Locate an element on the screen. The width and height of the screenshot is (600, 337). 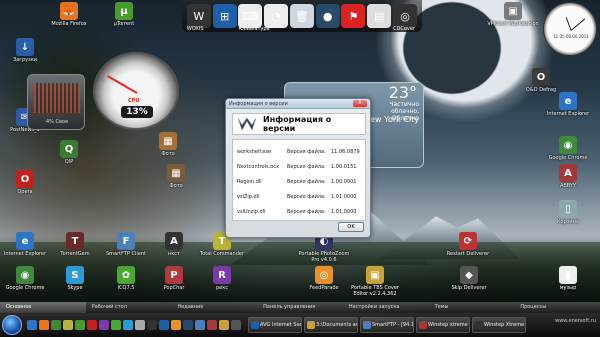
dock-item: ⌨ Клавиатура is located at coordinates (254, 18).